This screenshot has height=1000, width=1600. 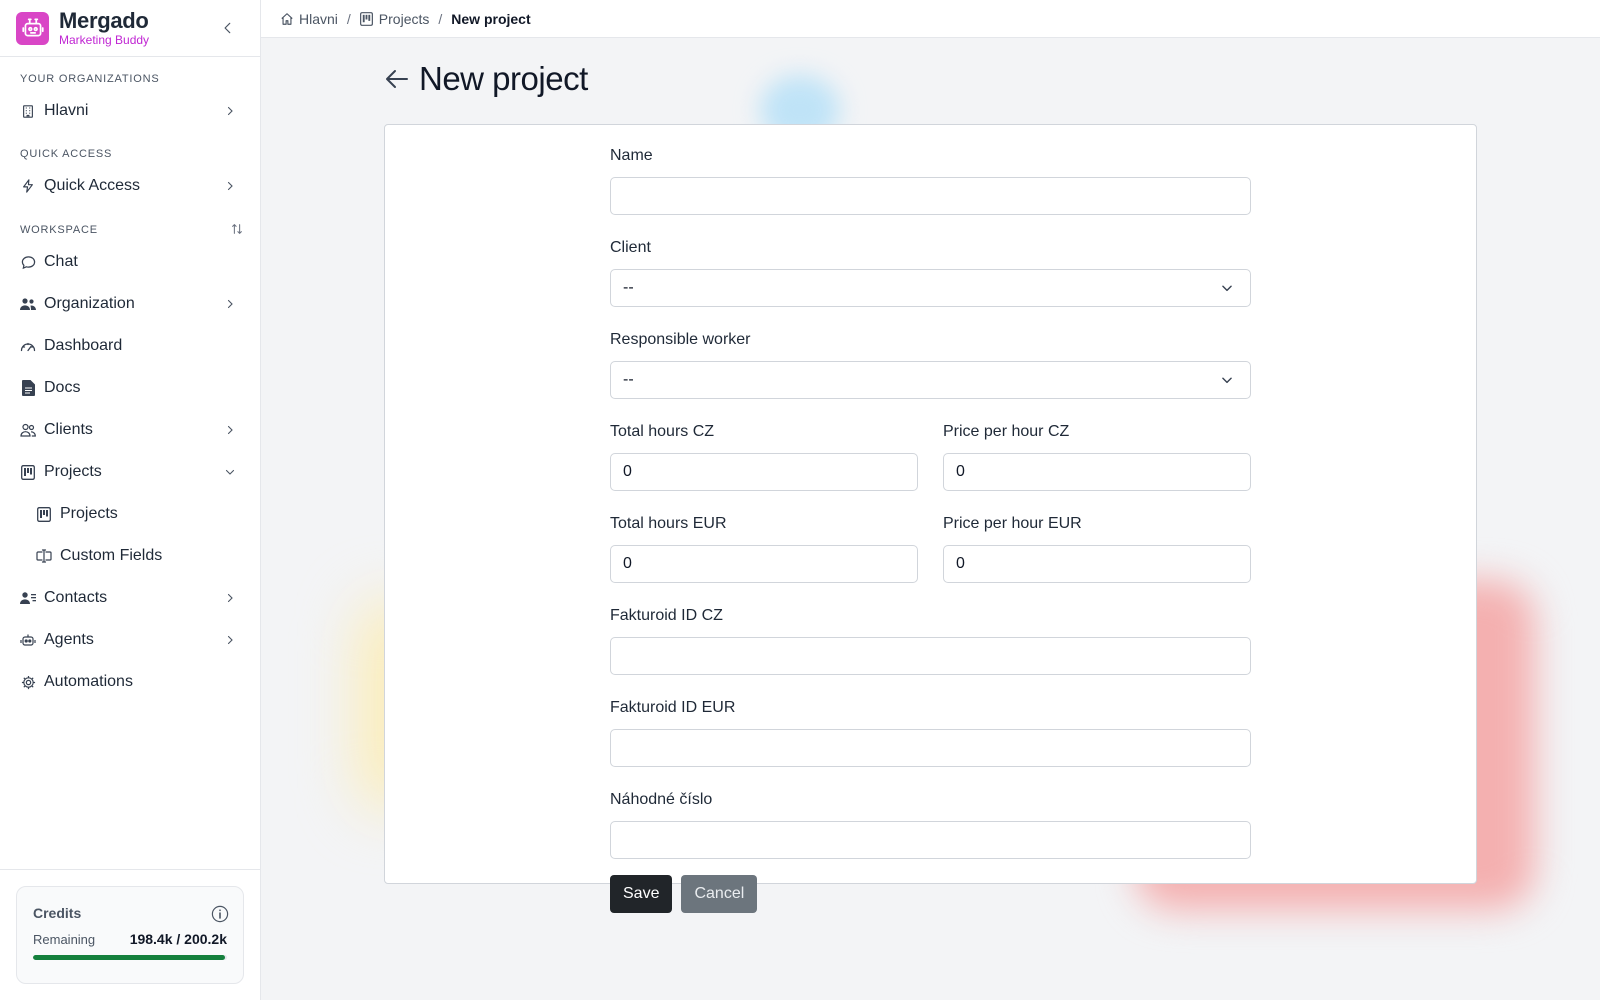 I want to click on brand: Mergado Marketing Buddy, so click(x=130, y=28).